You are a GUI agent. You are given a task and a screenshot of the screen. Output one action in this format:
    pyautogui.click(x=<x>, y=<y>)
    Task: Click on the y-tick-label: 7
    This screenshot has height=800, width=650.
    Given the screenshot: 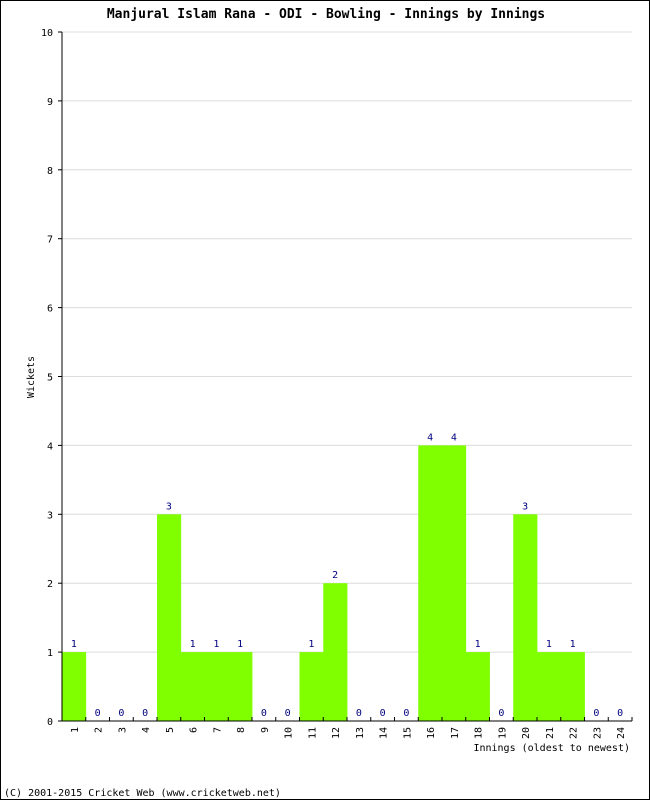 What is the action you would take?
    pyautogui.click(x=50, y=240)
    